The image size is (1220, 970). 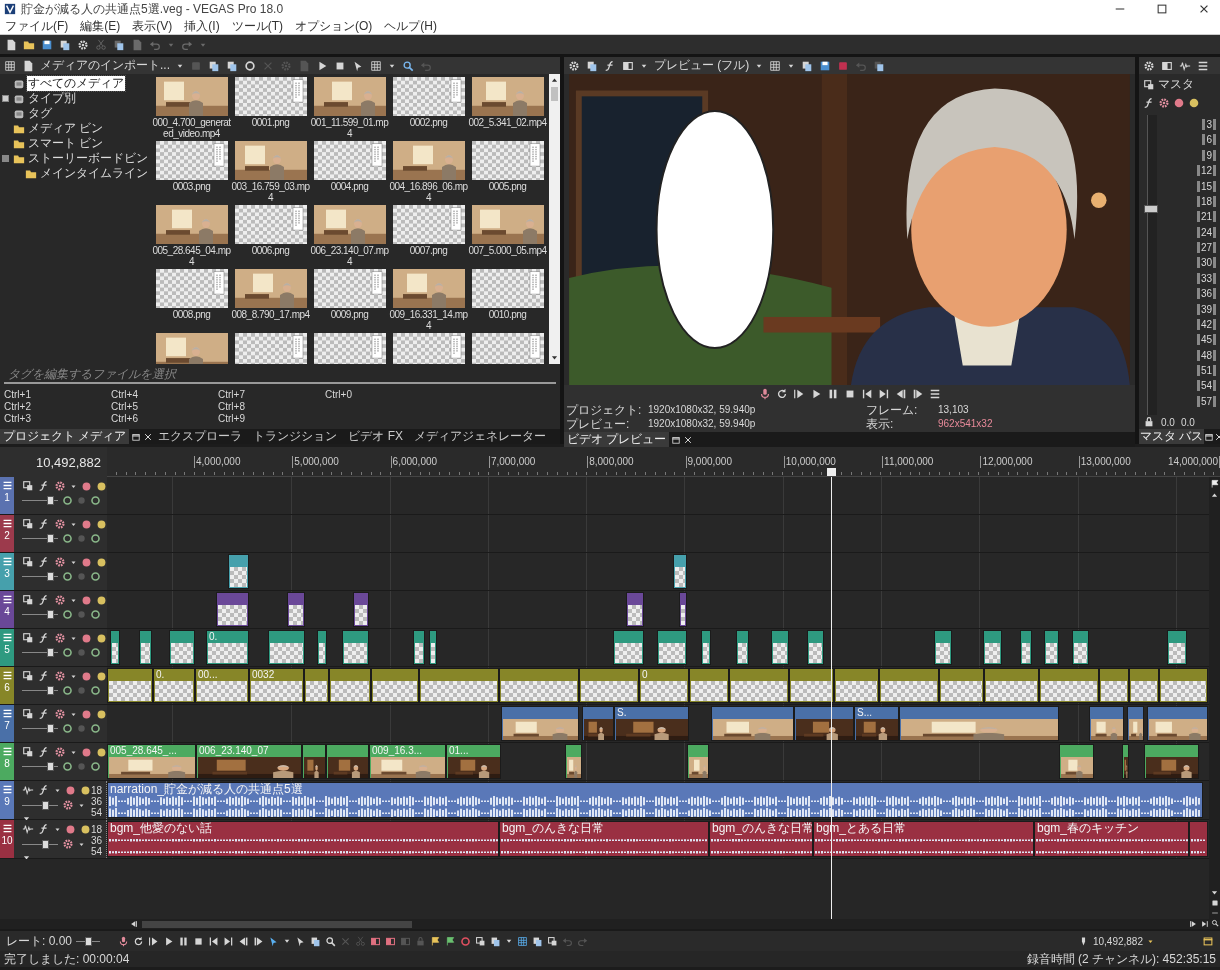 What do you see at coordinates (1104, 462) in the screenshot?
I see `ruler-label: 13,000,000` at bounding box center [1104, 462].